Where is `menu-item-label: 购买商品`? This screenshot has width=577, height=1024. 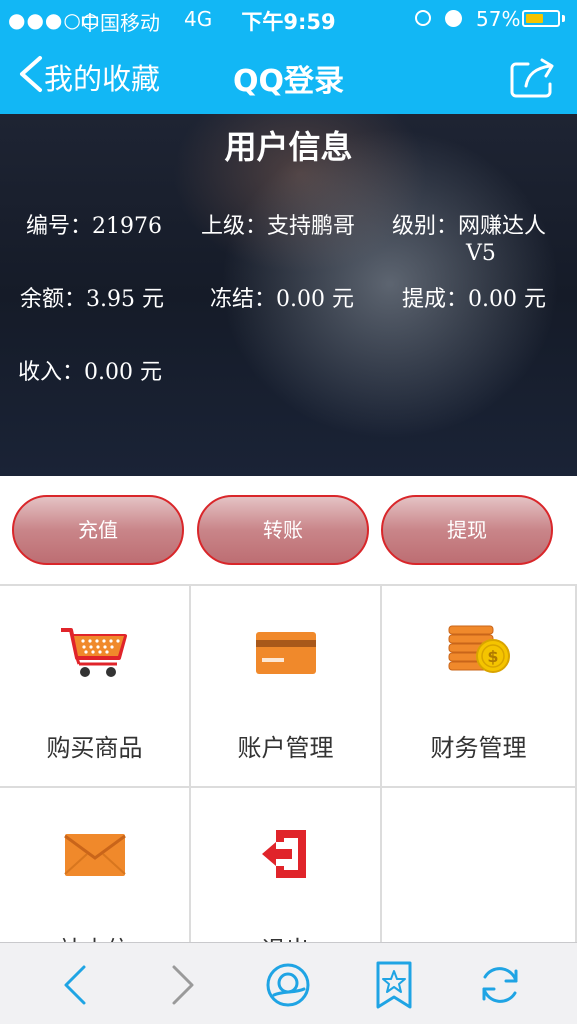 menu-item-label: 购买商品 is located at coordinates (94, 748).